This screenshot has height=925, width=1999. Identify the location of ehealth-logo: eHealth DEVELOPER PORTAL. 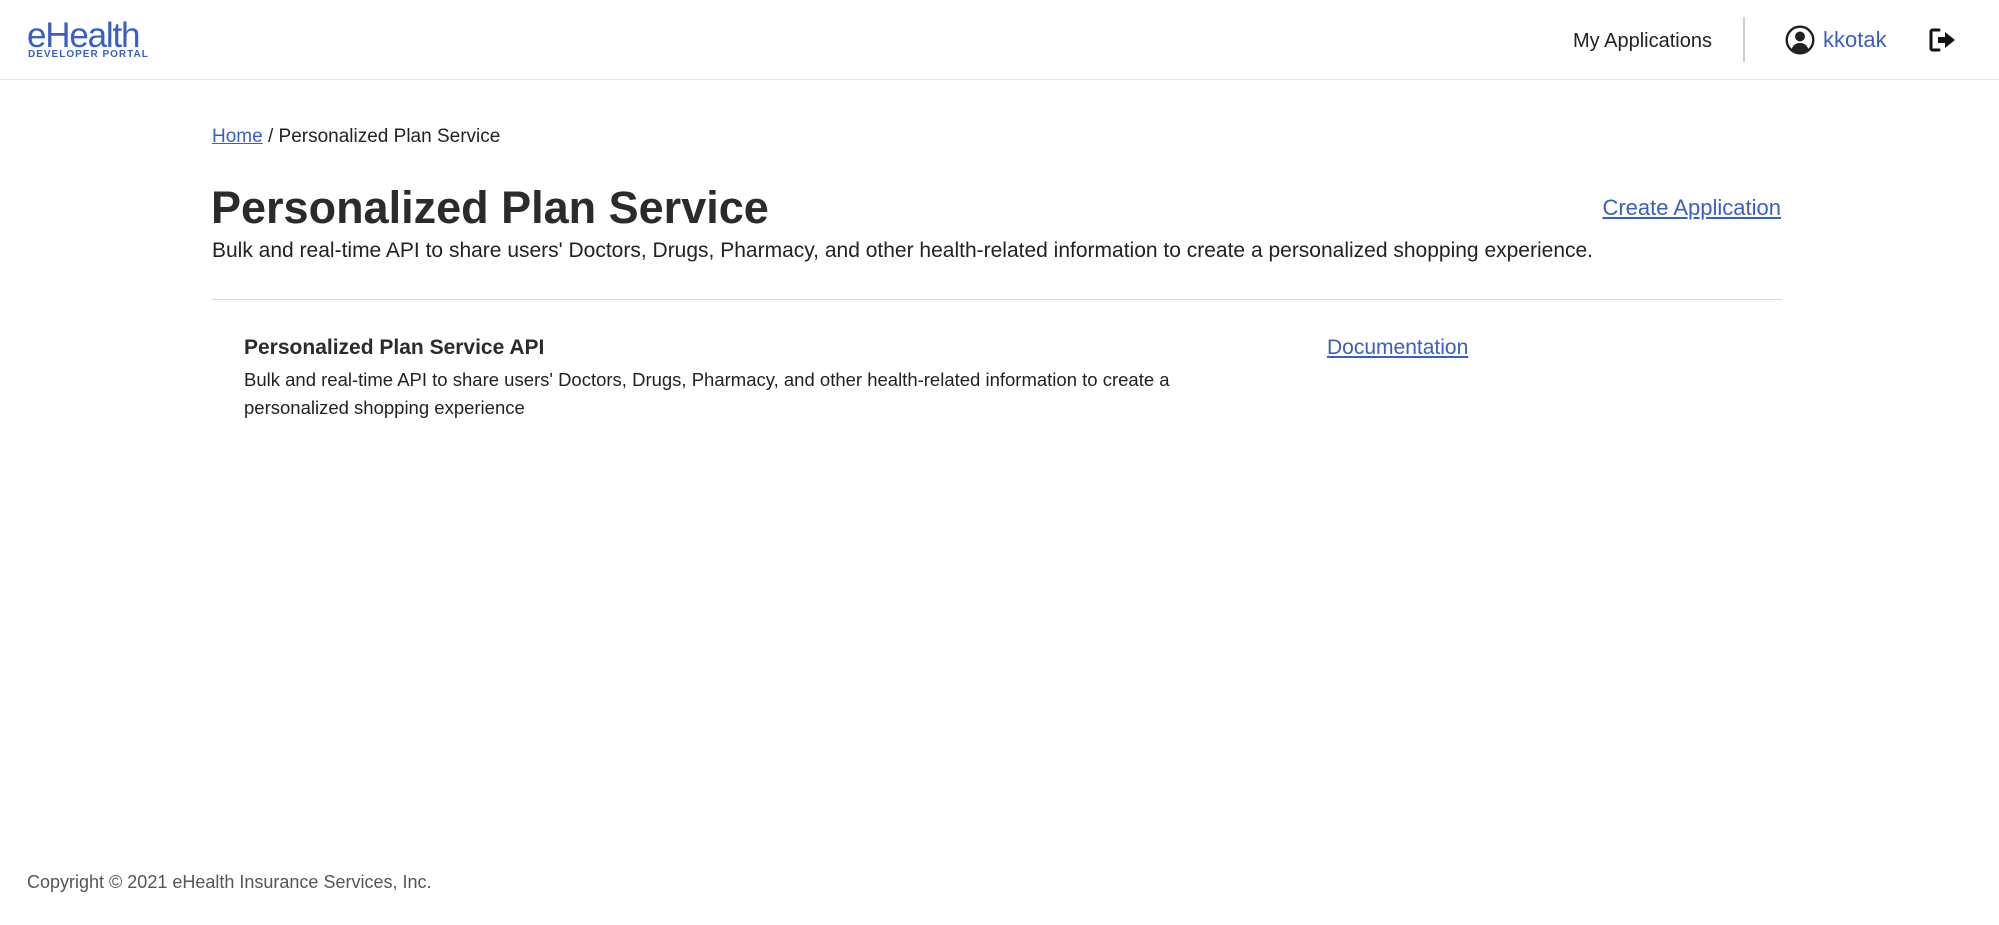
(92, 40).